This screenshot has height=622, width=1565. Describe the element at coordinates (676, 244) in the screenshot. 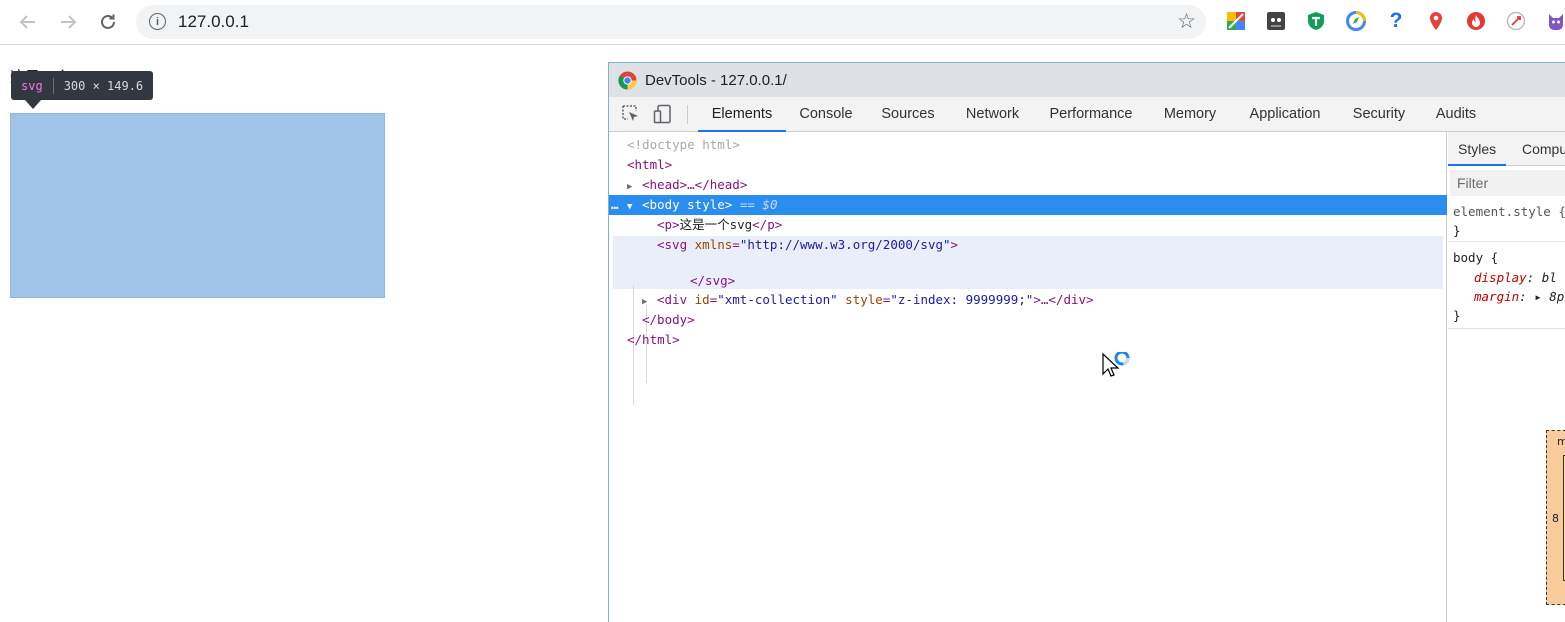

I see `svg-open-tag: <svg` at that location.